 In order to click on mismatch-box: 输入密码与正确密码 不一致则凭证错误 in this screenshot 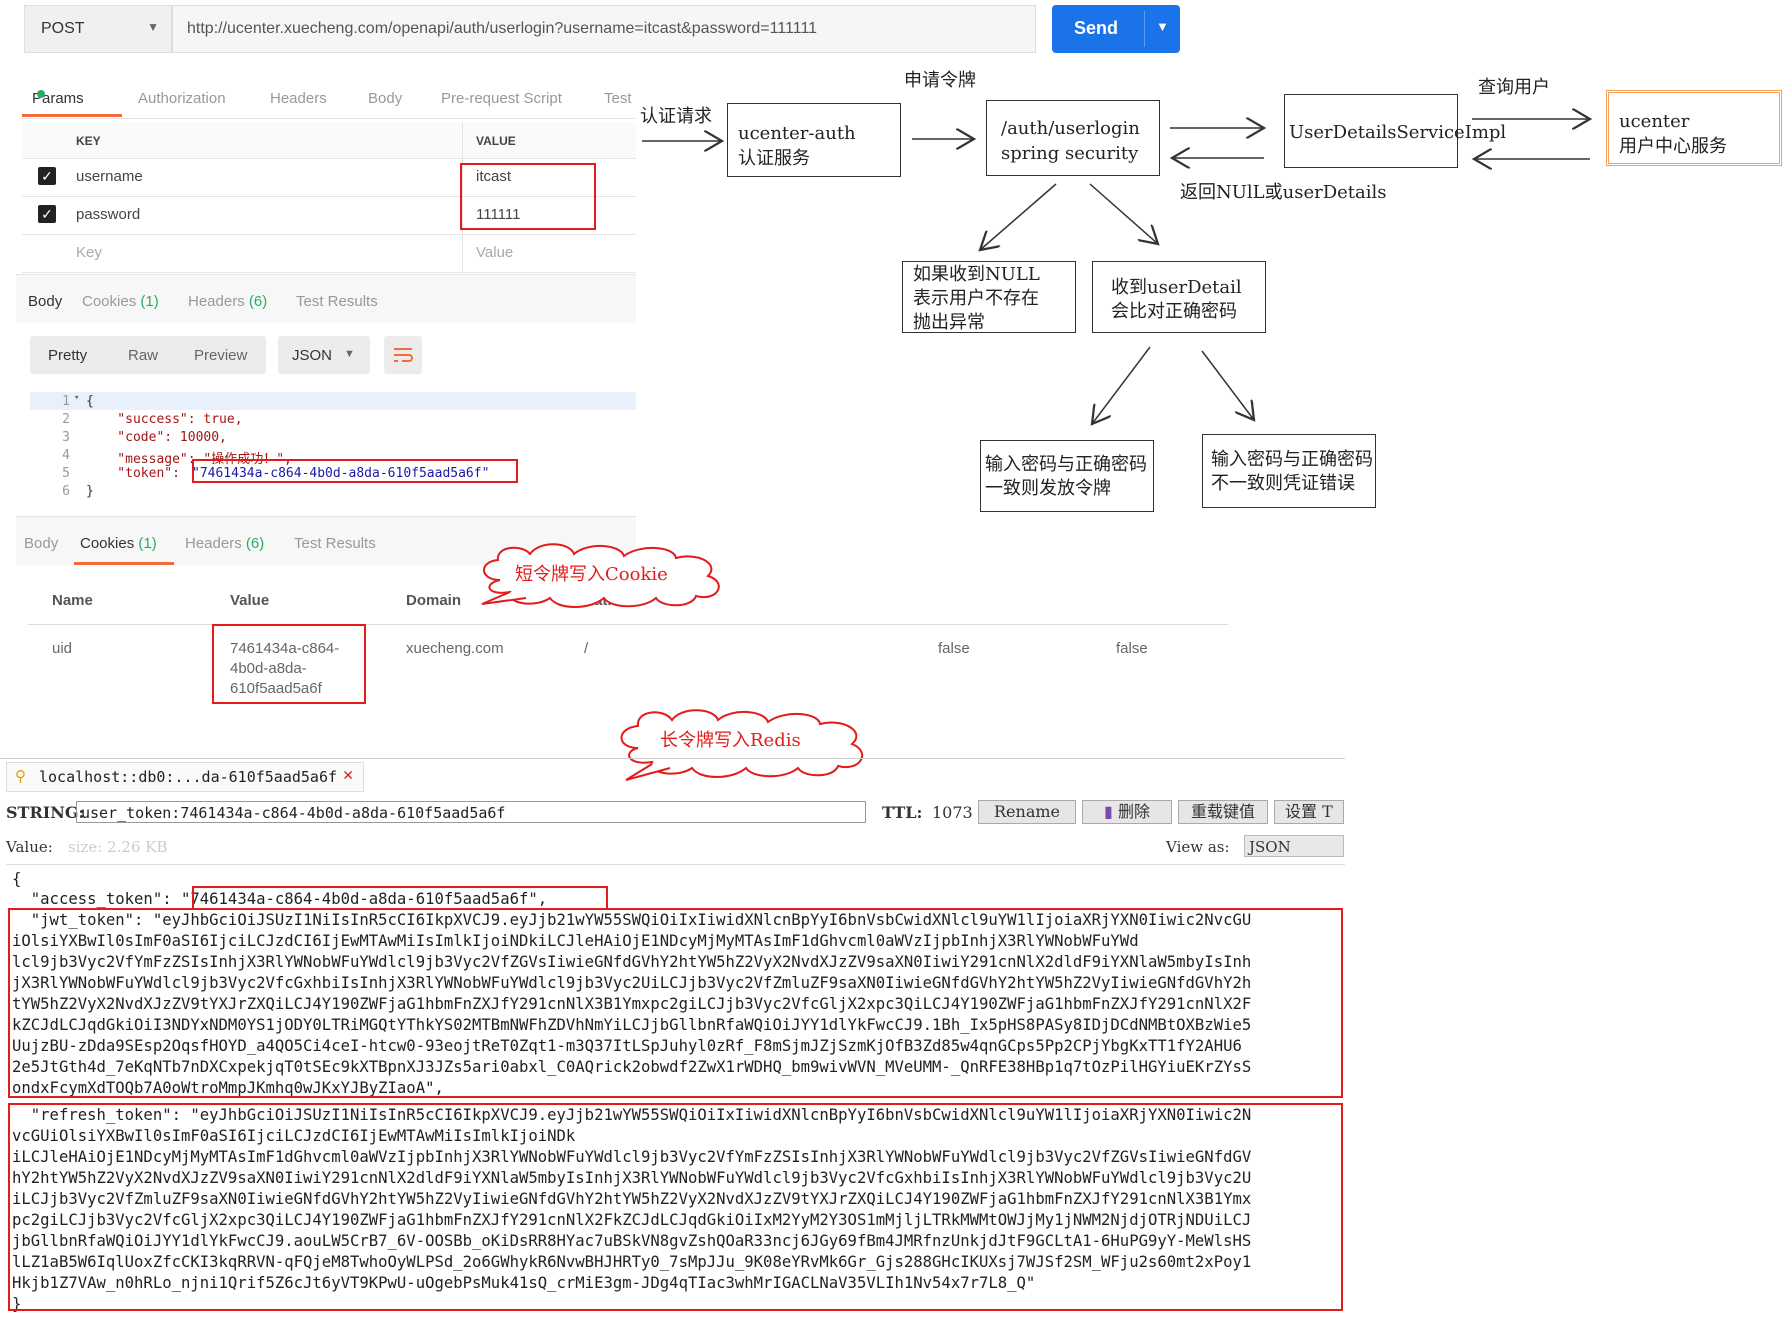, I will do `click(1289, 471)`.